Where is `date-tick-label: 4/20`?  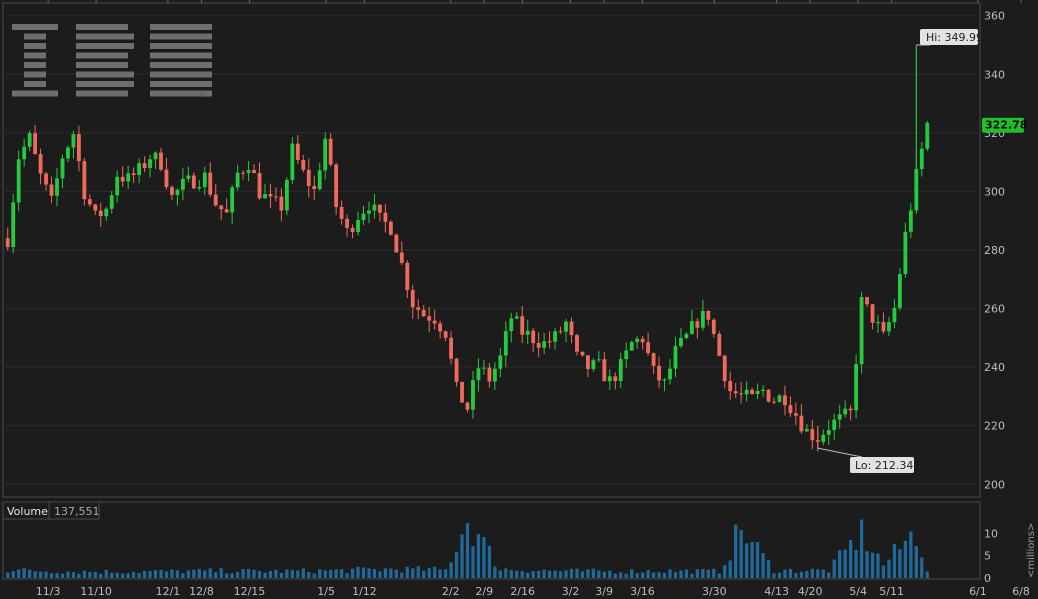
date-tick-label: 4/20 is located at coordinates (810, 591).